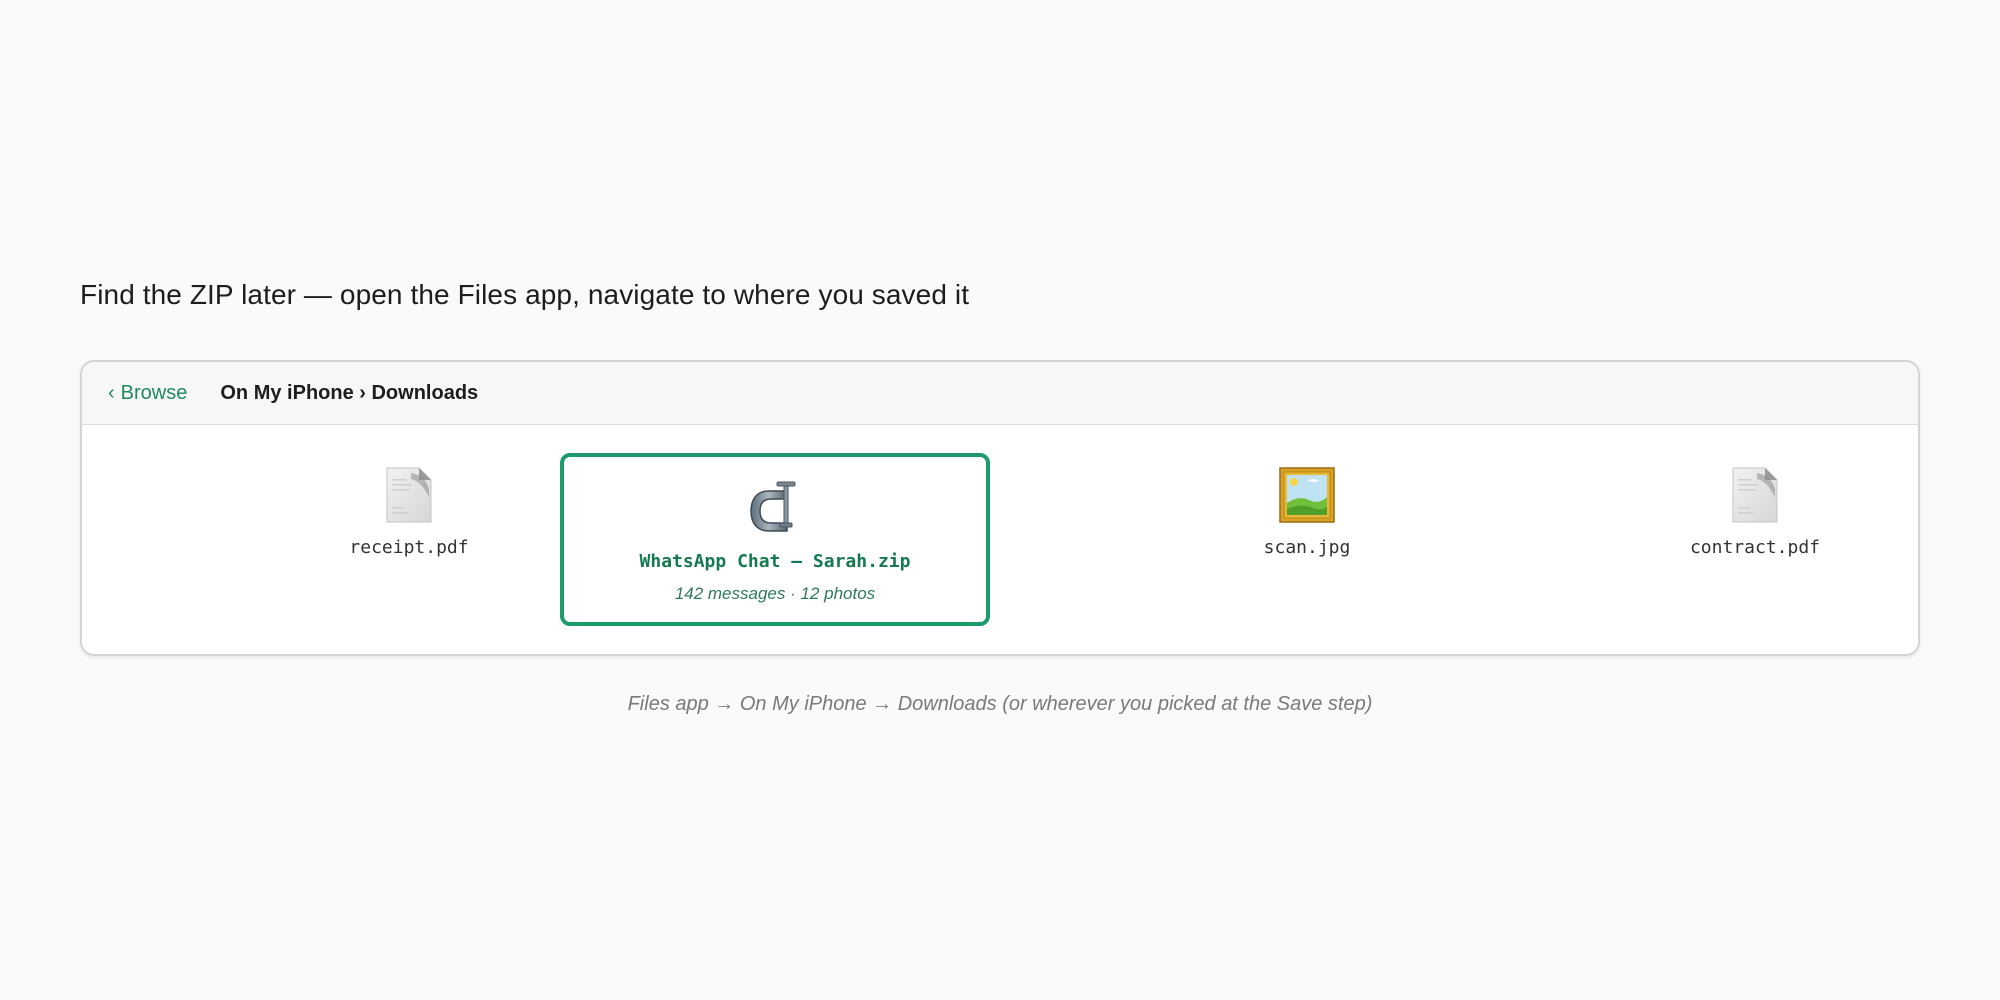  Describe the element at coordinates (1000, 393) in the screenshot. I see `navigation-bar: ‹ Browse On My iPhone › Downloads` at that location.